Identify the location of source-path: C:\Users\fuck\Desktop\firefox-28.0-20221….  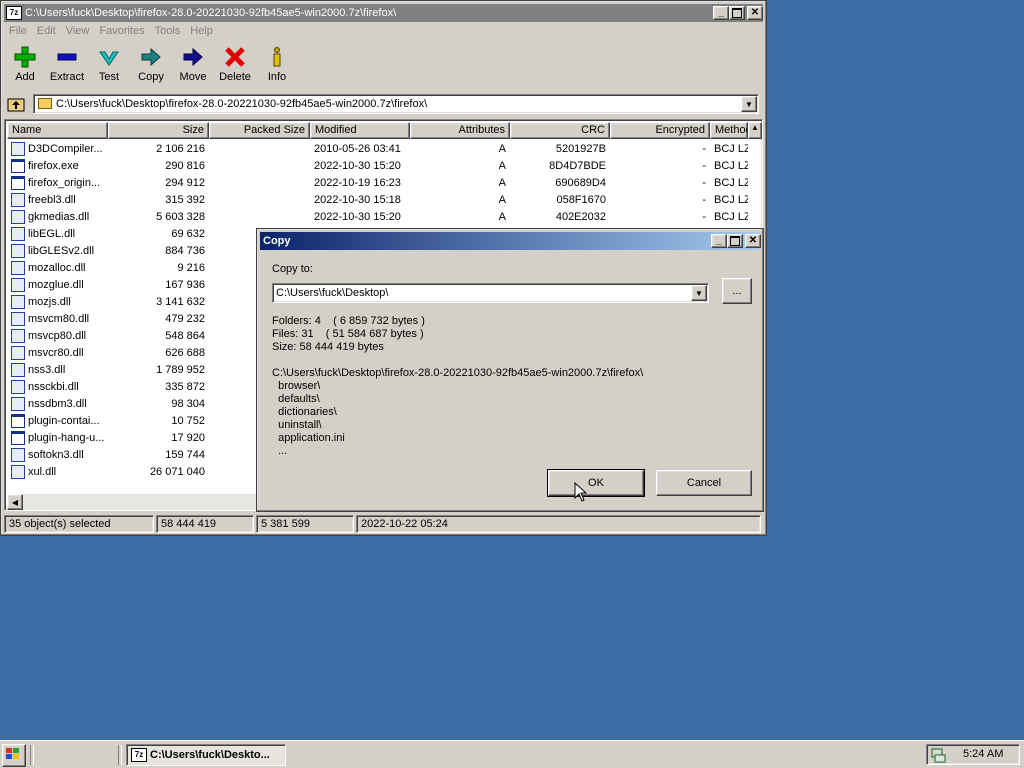
(458, 373).